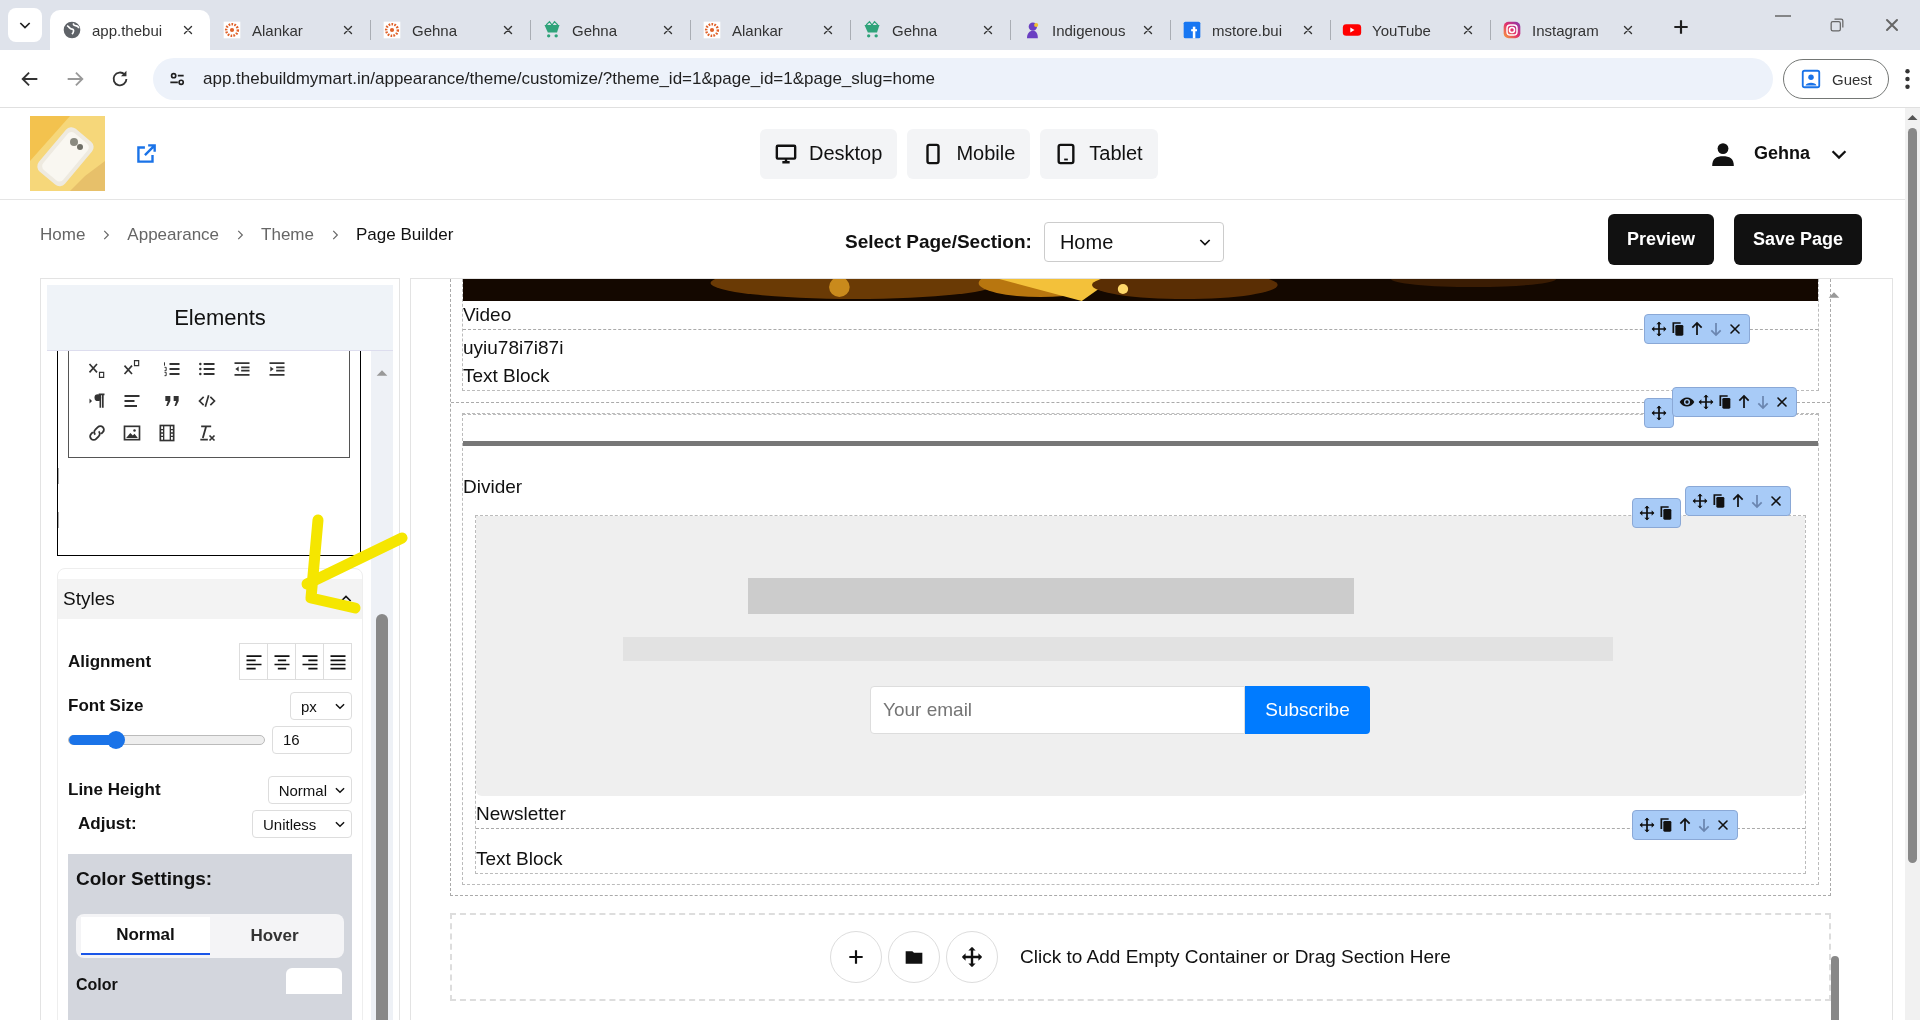 This screenshot has width=1920, height=1020. Describe the element at coordinates (106, 706) in the screenshot. I see `field-label: Font Size` at that location.